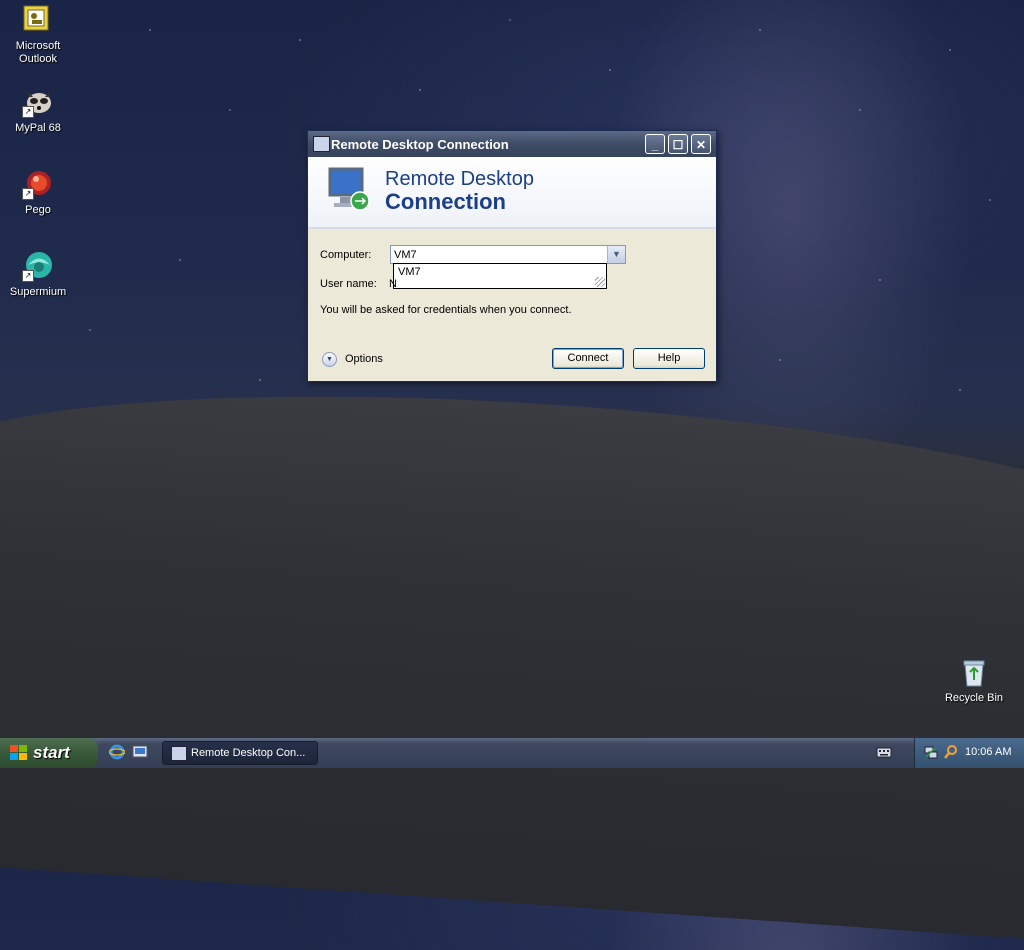 The height and width of the screenshot is (950, 1024). What do you see at coordinates (51, 752) in the screenshot?
I see `start-label: start` at bounding box center [51, 752].